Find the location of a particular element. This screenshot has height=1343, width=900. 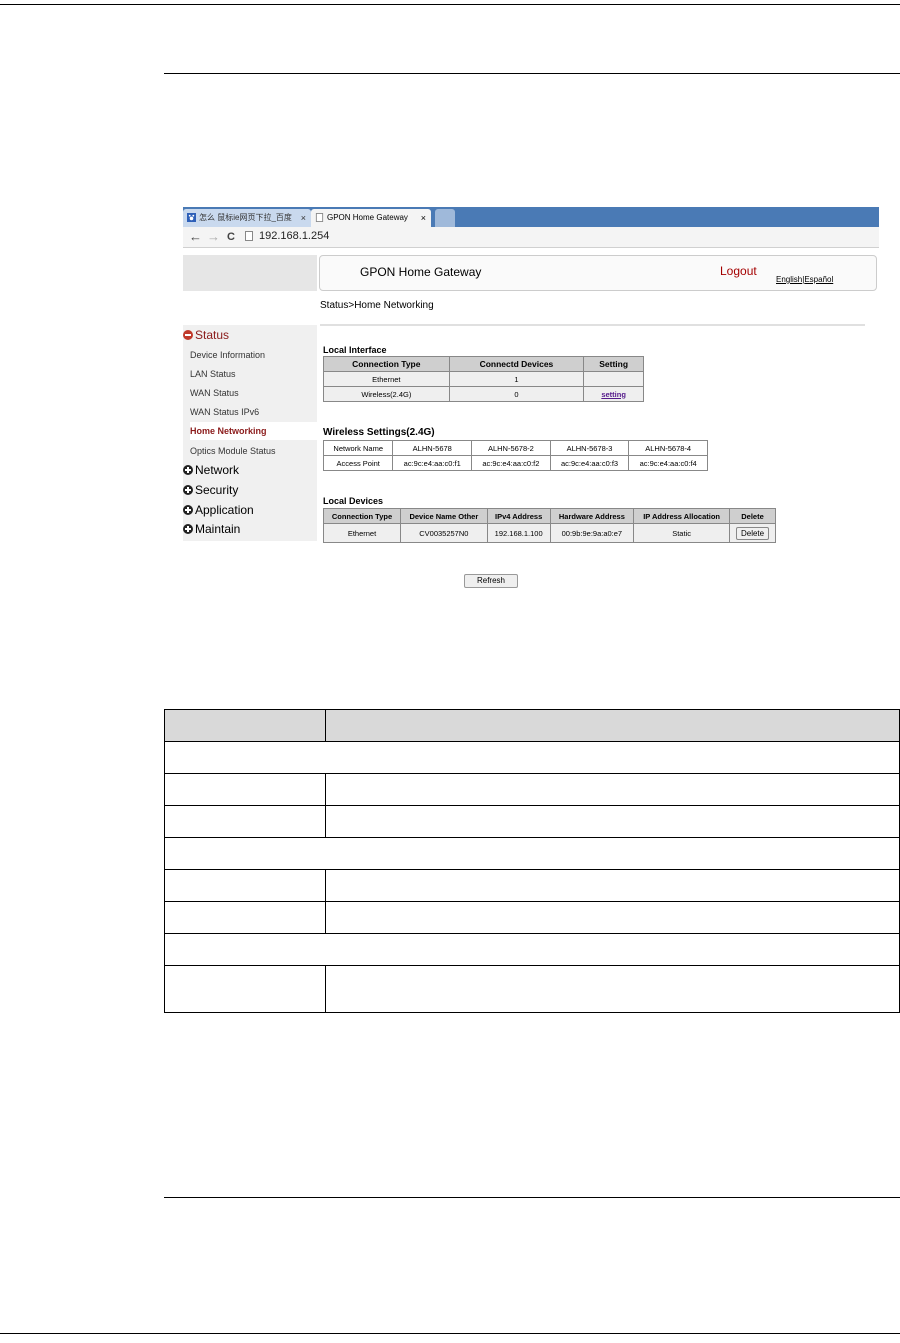

setting-link: setting is located at coordinates (613, 394).